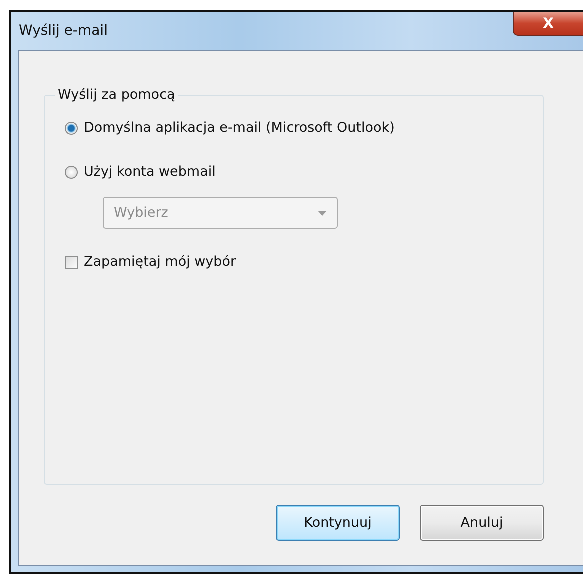 The width and height of the screenshot is (583, 578). What do you see at coordinates (160, 262) in the screenshot?
I see `checkbox-label: Zapamiętaj mój wybór` at bounding box center [160, 262].